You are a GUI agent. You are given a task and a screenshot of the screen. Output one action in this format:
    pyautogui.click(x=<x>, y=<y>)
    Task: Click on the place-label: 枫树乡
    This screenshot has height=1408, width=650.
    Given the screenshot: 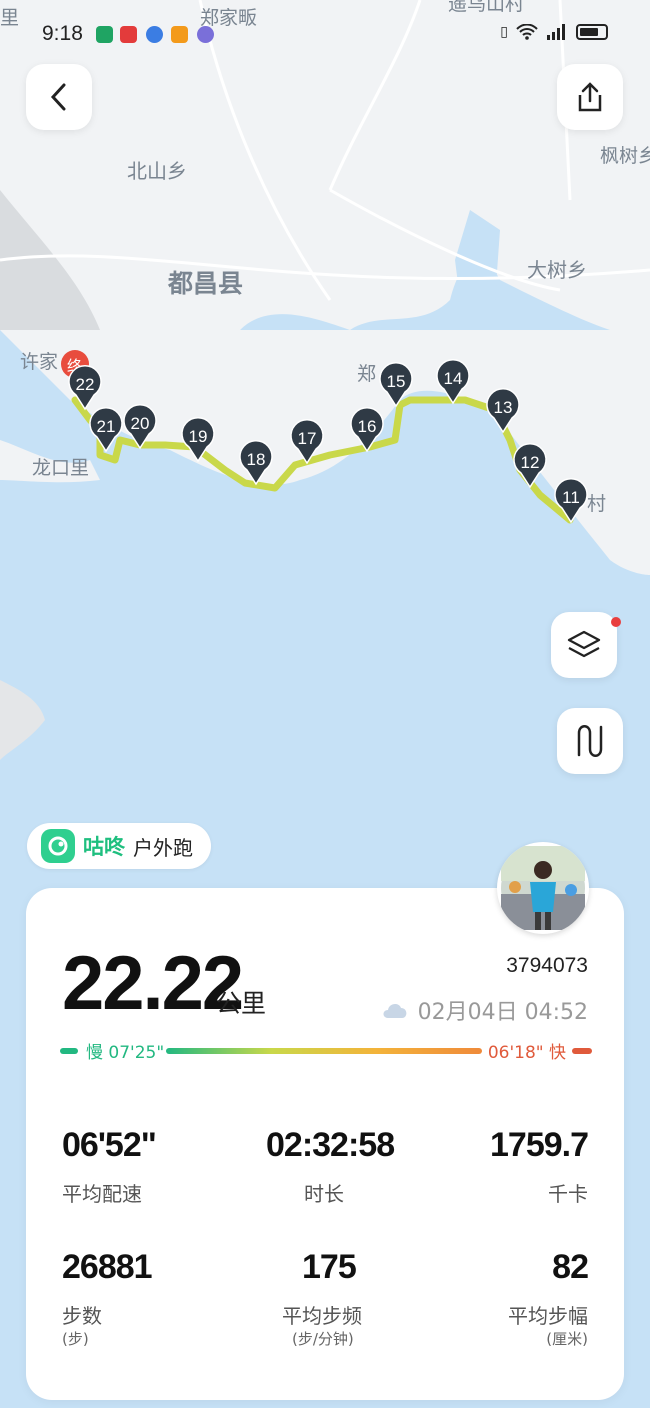 What is the action you would take?
    pyautogui.click(x=625, y=156)
    